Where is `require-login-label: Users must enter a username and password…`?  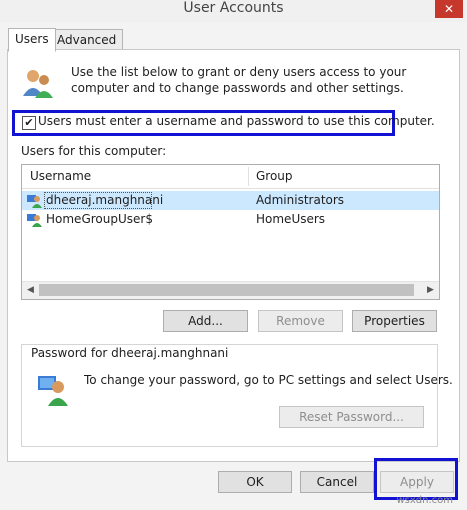
require-login-label: Users must enter a username and password… is located at coordinates (236, 121).